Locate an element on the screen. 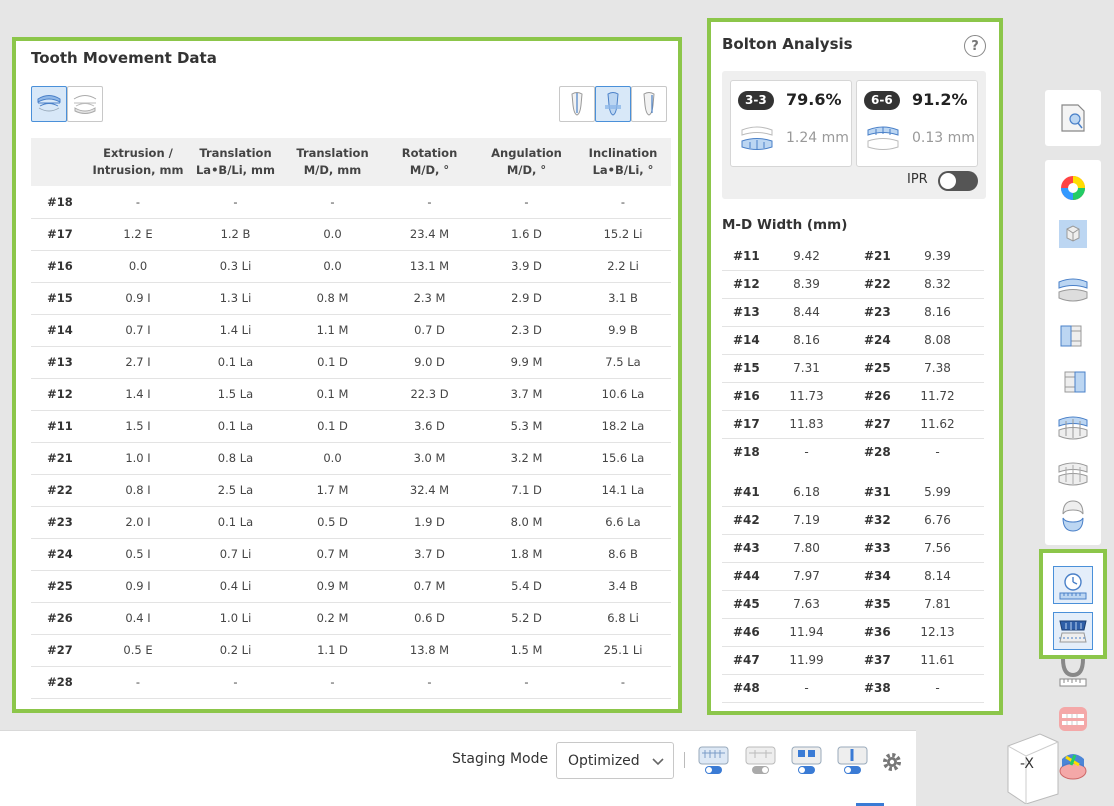 This screenshot has width=1114, height=806. both-arches-button is located at coordinates (1073, 290).